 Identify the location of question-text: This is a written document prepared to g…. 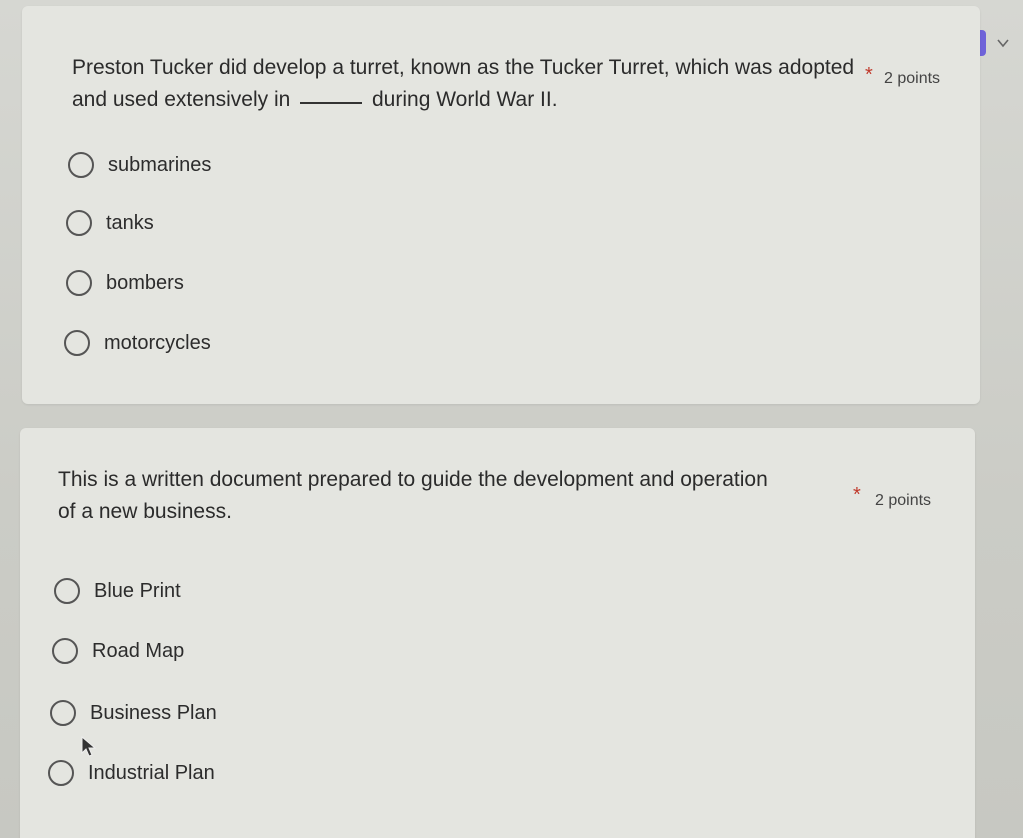
(413, 495).